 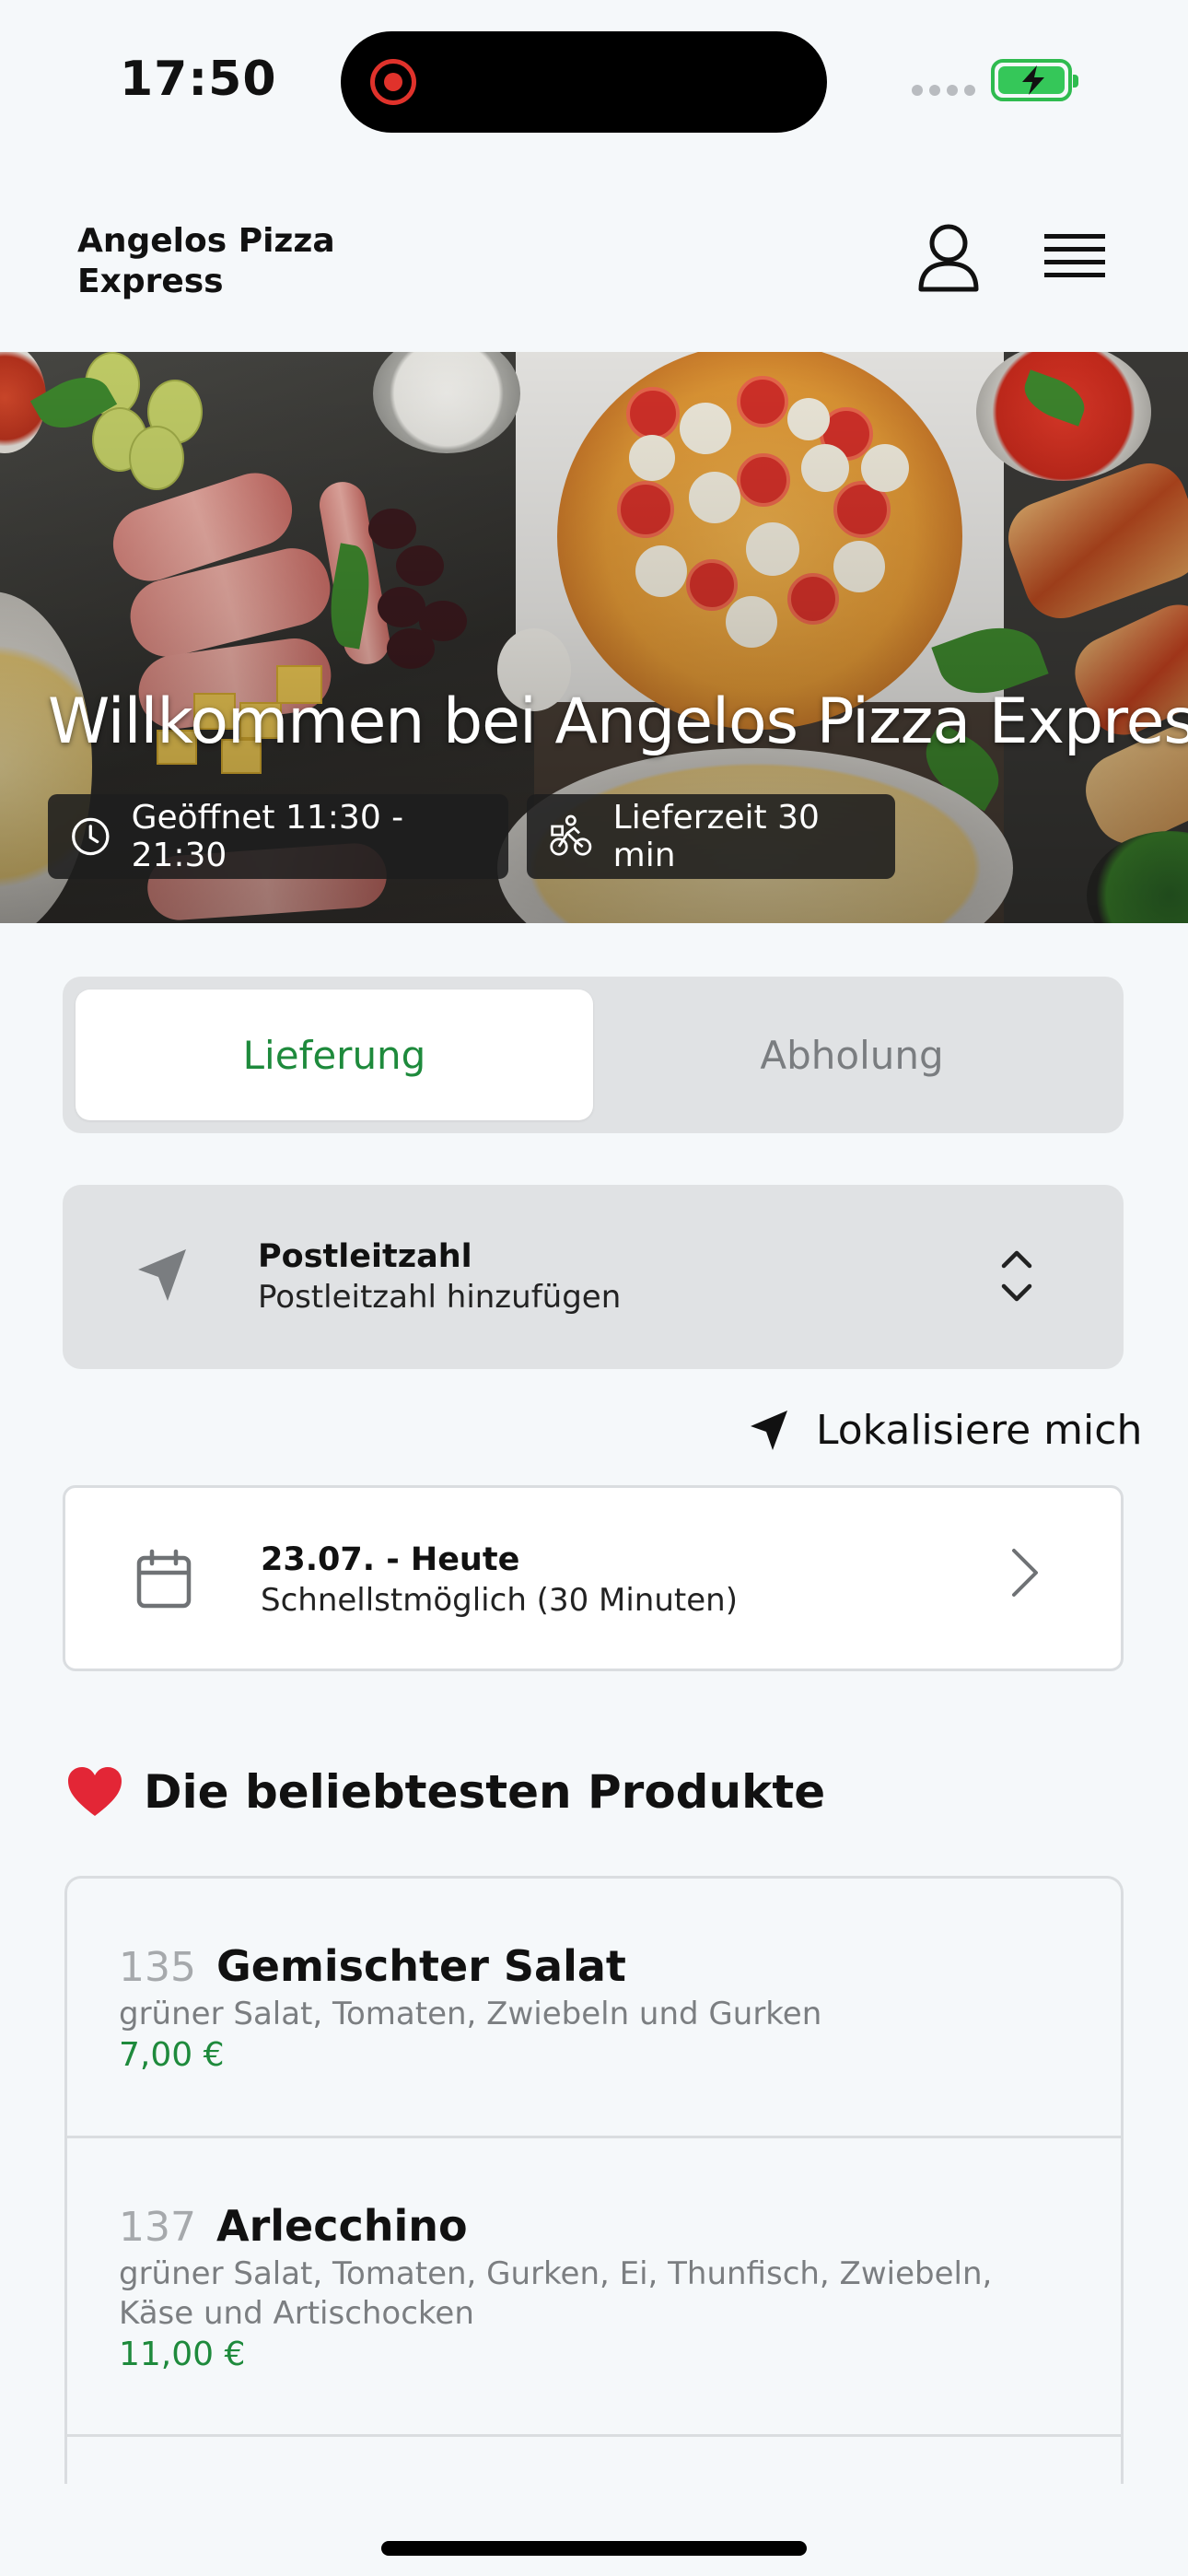 What do you see at coordinates (1016, 1276) in the screenshot?
I see `chevron-up-down-icon` at bounding box center [1016, 1276].